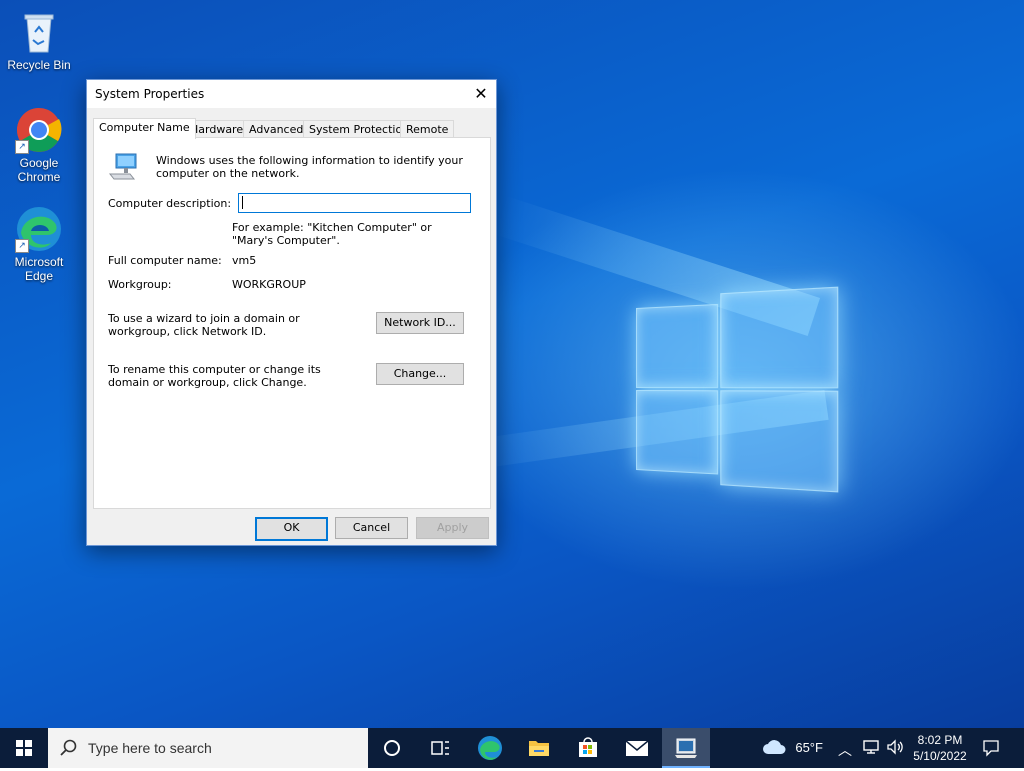 This screenshot has height=771, width=1024. I want to click on clock-time: 8:02 PM, so click(940, 740).